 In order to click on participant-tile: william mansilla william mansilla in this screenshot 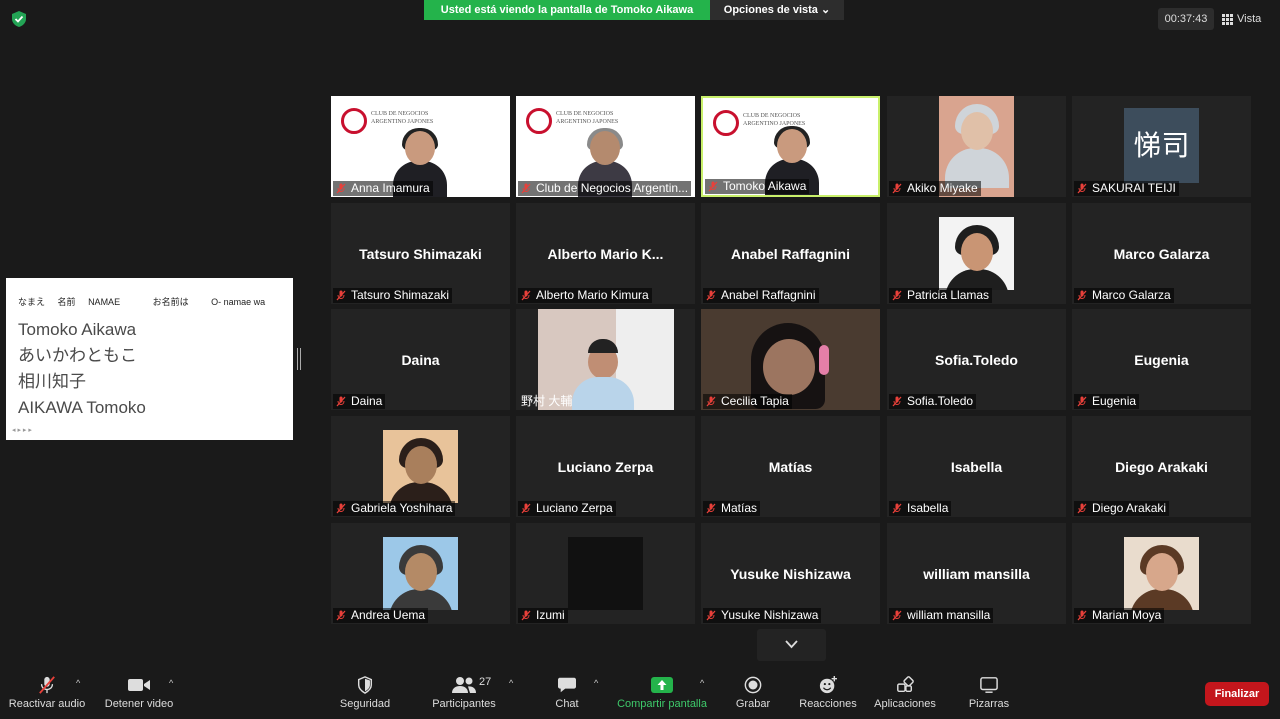, I will do `click(976, 573)`.